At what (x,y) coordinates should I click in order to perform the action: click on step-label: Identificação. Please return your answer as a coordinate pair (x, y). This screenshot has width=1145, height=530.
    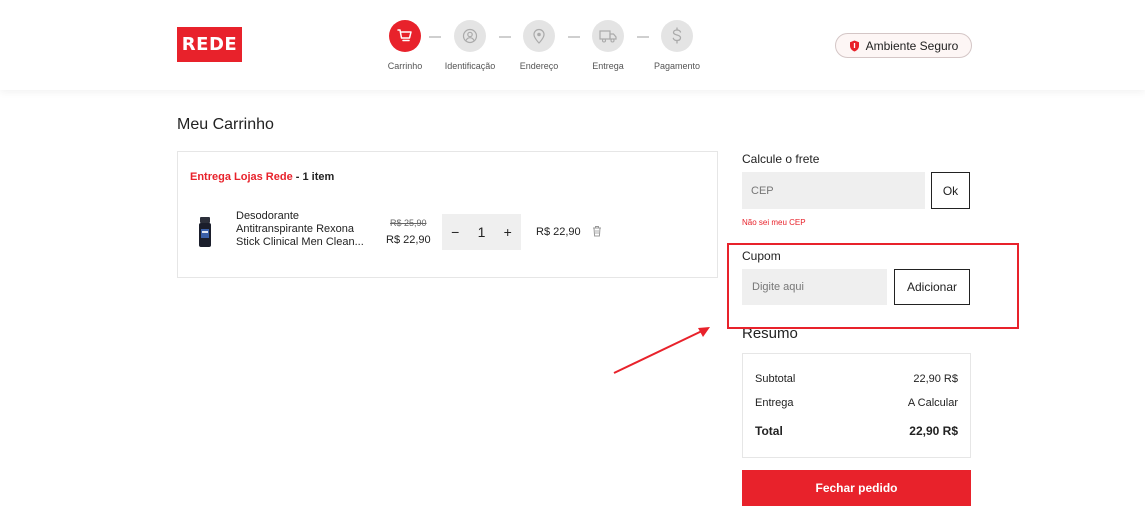
    Looking at the image, I should click on (470, 66).